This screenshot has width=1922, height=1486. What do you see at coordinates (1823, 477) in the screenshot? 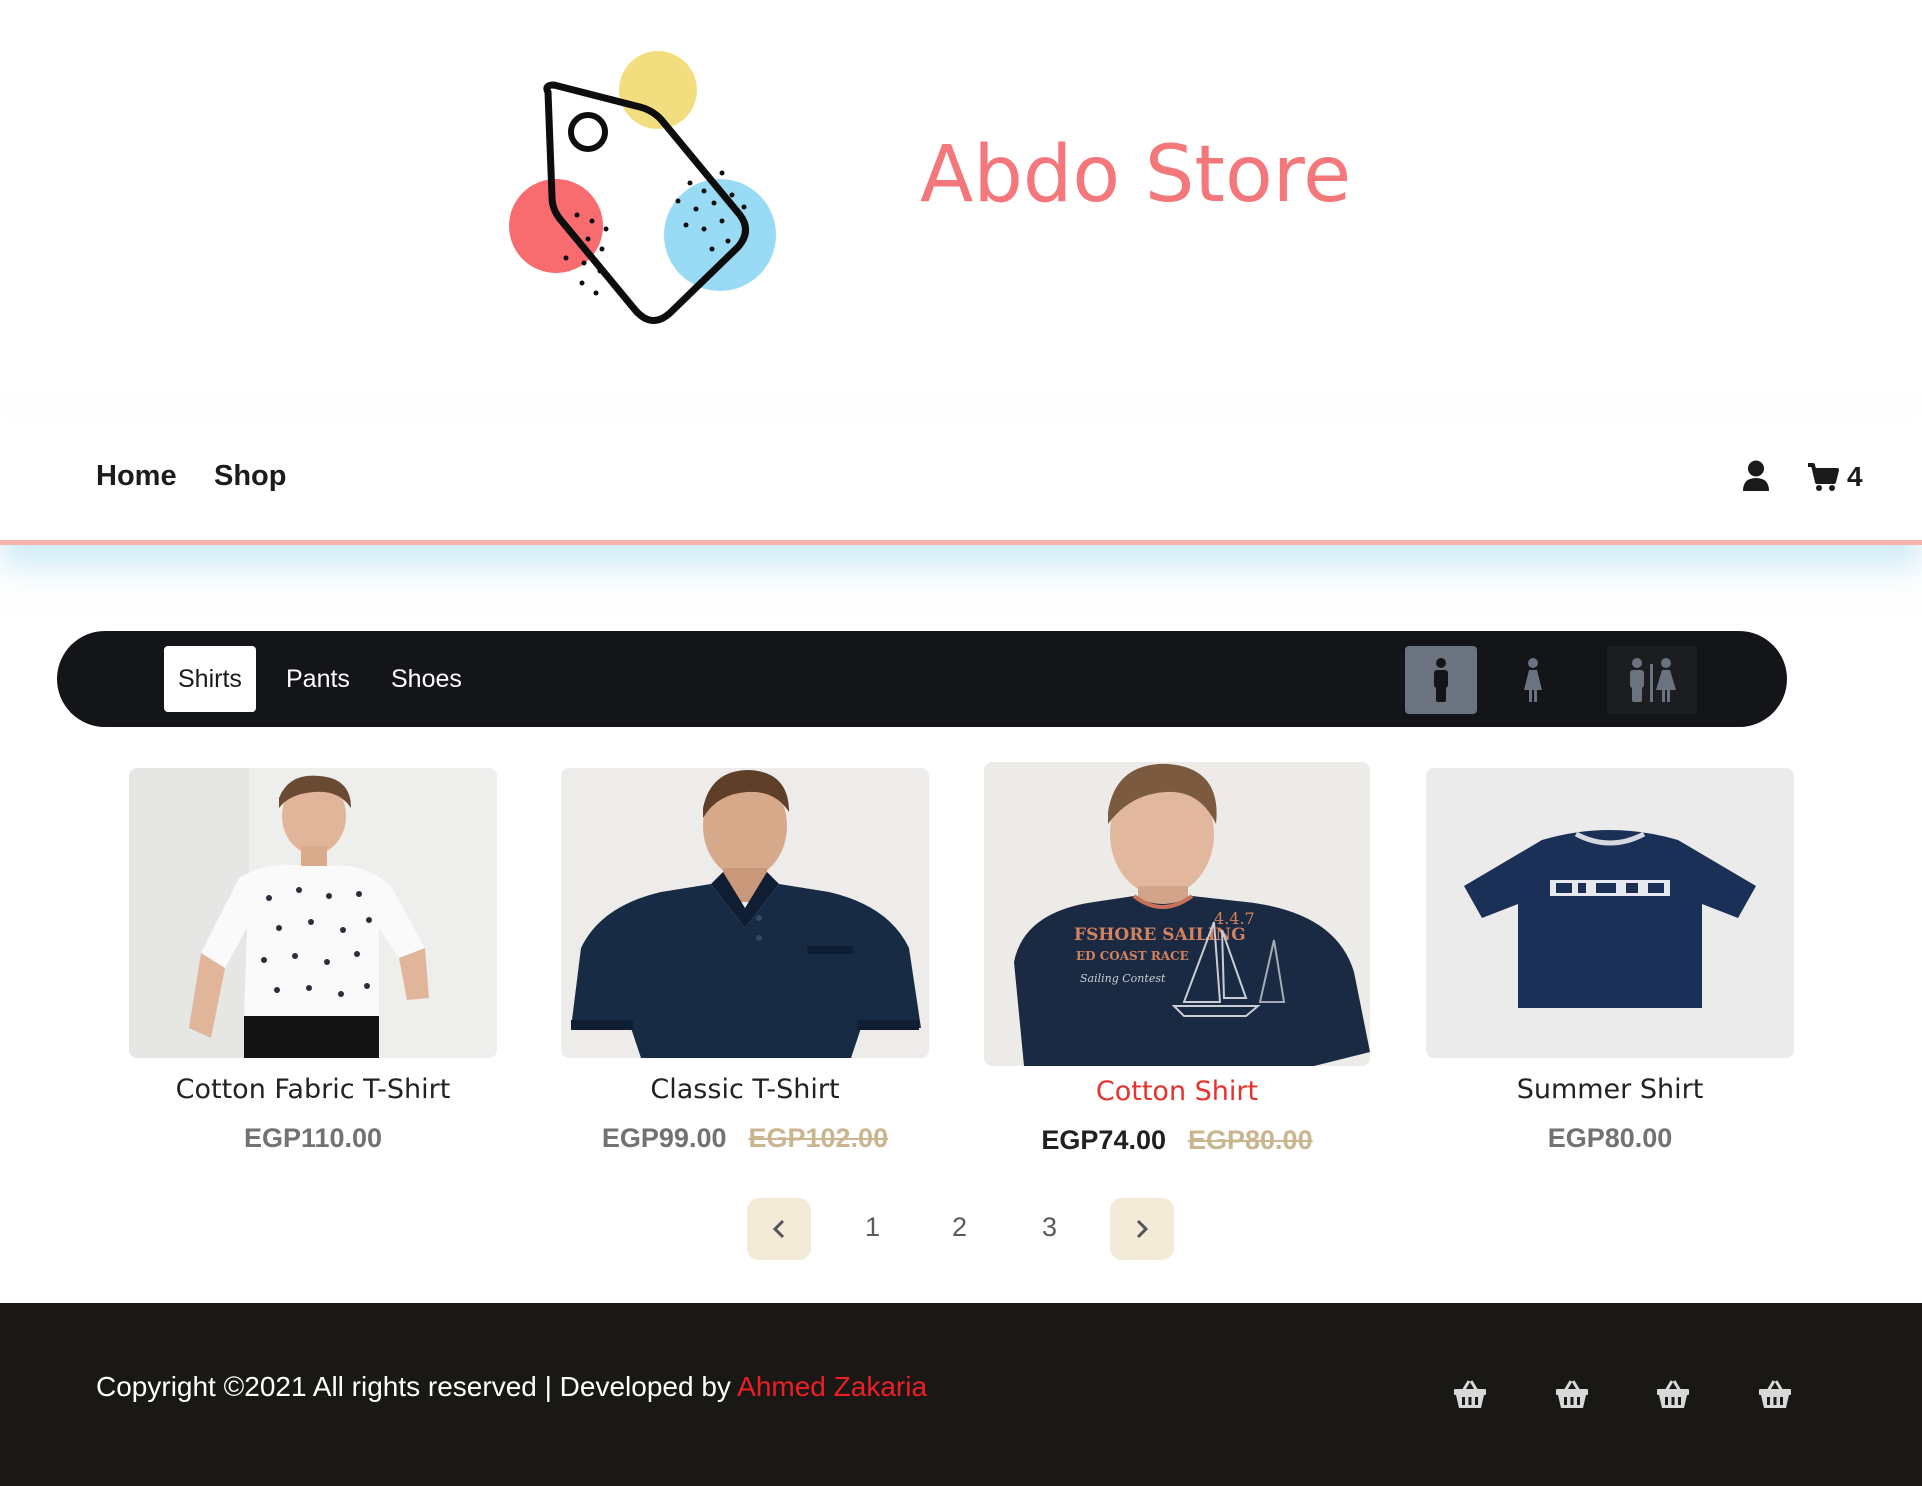
I see `shopping-cart-icon` at bounding box center [1823, 477].